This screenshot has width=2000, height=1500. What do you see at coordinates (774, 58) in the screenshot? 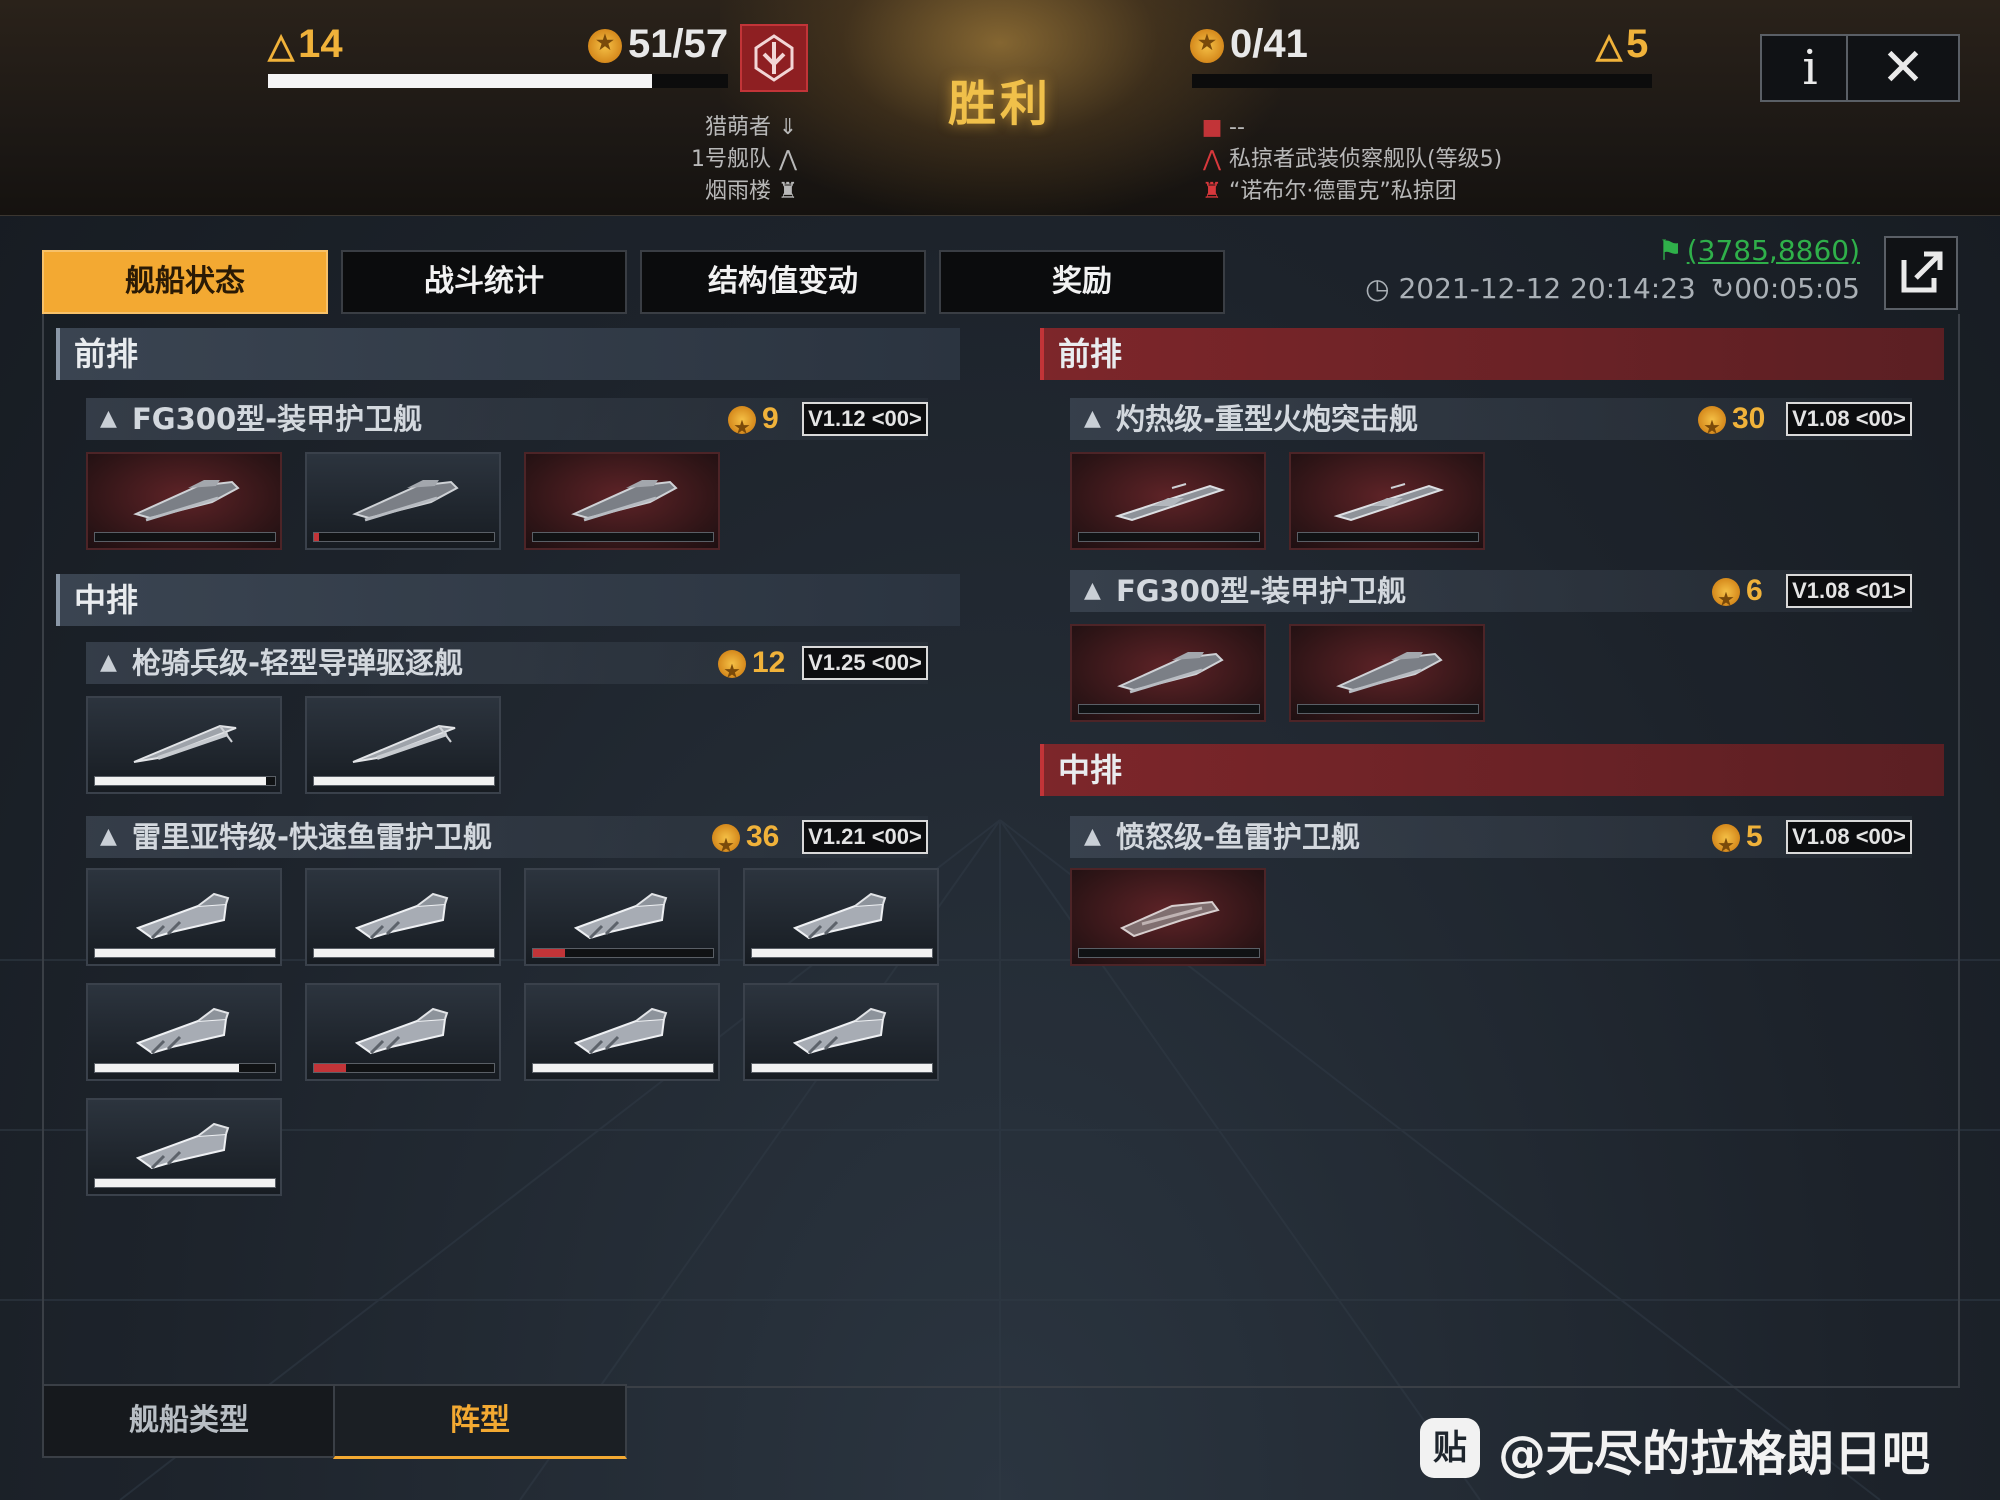
I see `faction-emblem` at bounding box center [774, 58].